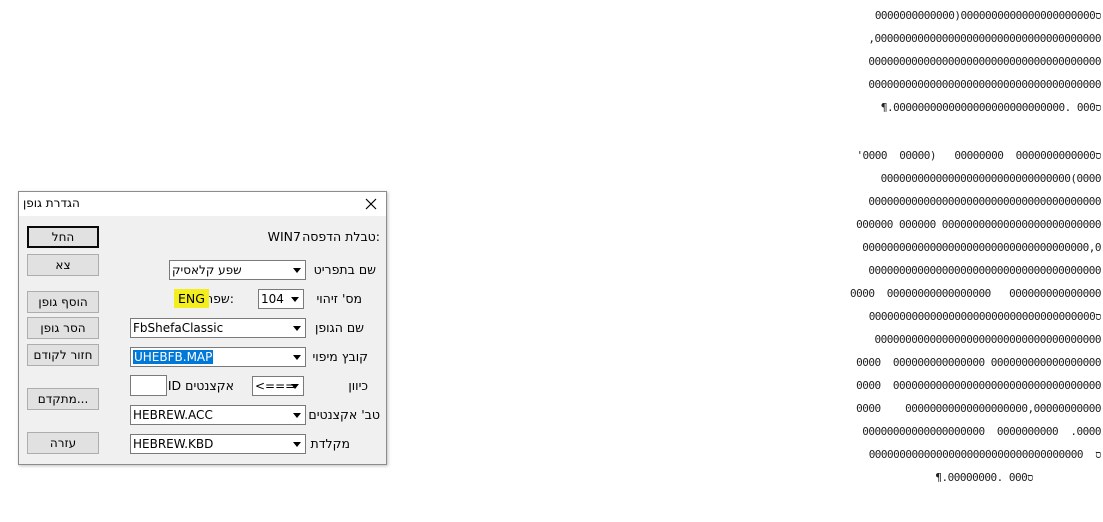  I want to click on document-line: ,0000000000000000000000000000000000000, so click(984, 38).